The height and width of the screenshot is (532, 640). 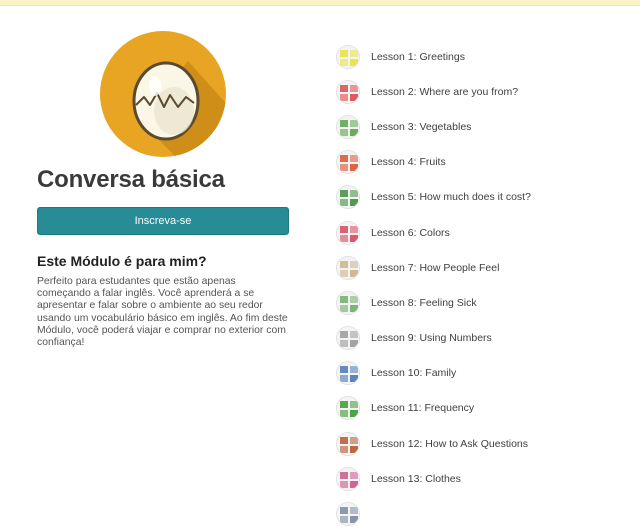 What do you see at coordinates (486, 126) in the screenshot?
I see `lesson-item: Lesson 3: Vegetables` at bounding box center [486, 126].